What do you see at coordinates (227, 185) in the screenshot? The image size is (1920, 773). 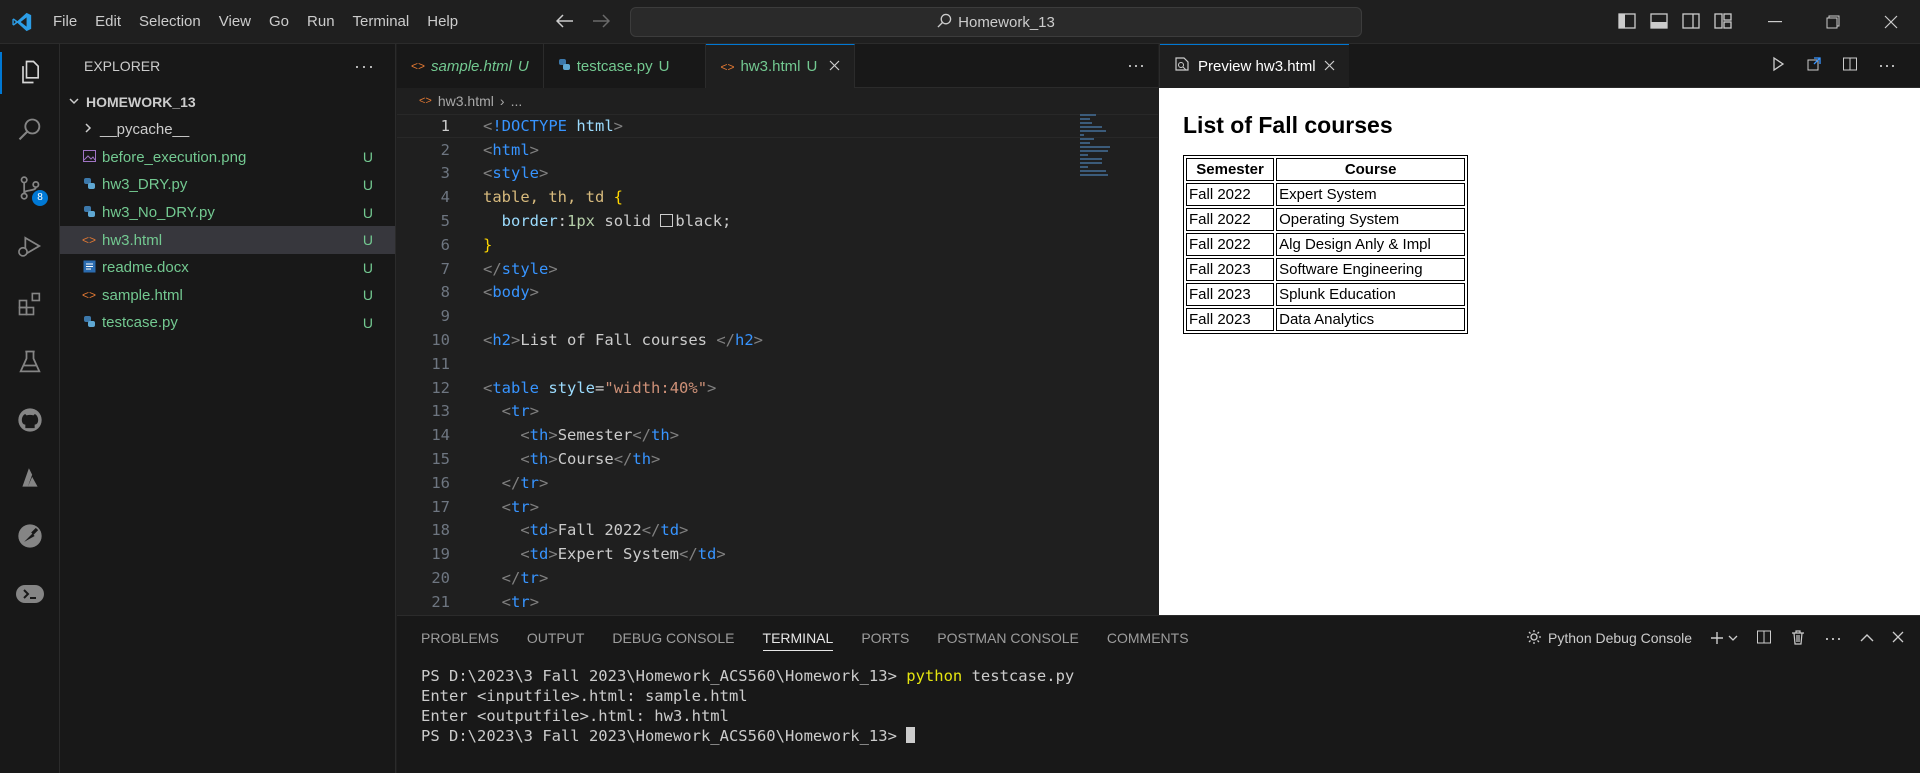 I see `file-item: hw3_DRY.py U` at bounding box center [227, 185].